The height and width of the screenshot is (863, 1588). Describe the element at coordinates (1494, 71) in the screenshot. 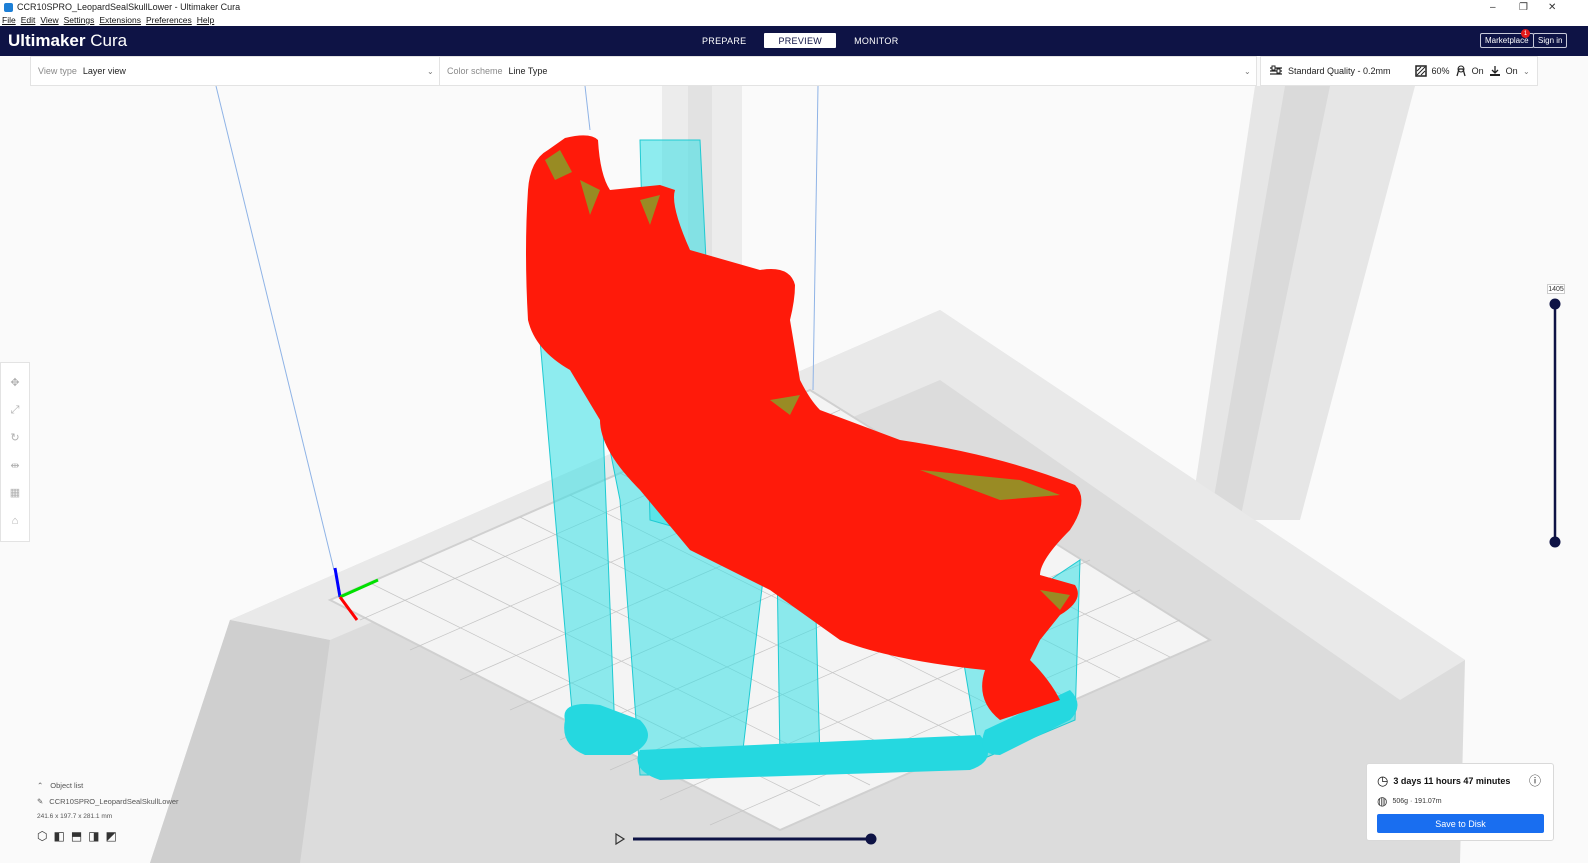

I see `adhesion-icon` at that location.